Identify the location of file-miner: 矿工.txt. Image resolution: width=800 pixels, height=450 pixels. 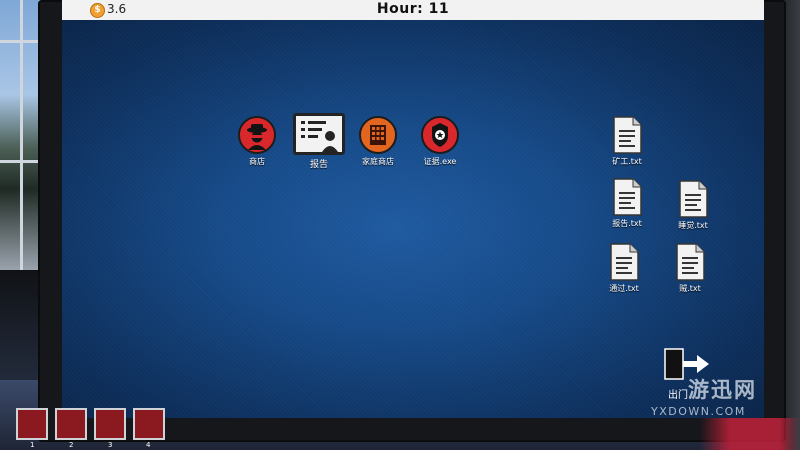
(627, 141).